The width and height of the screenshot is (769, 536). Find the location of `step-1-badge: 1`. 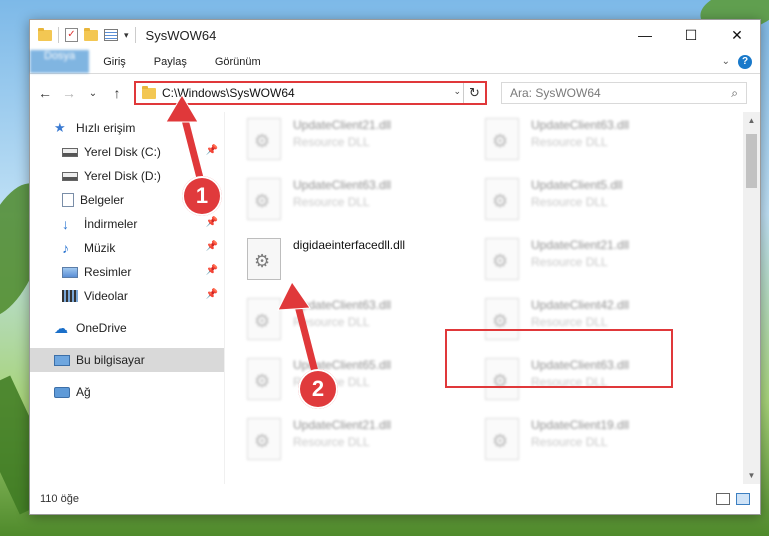

step-1-badge: 1 is located at coordinates (202, 196).